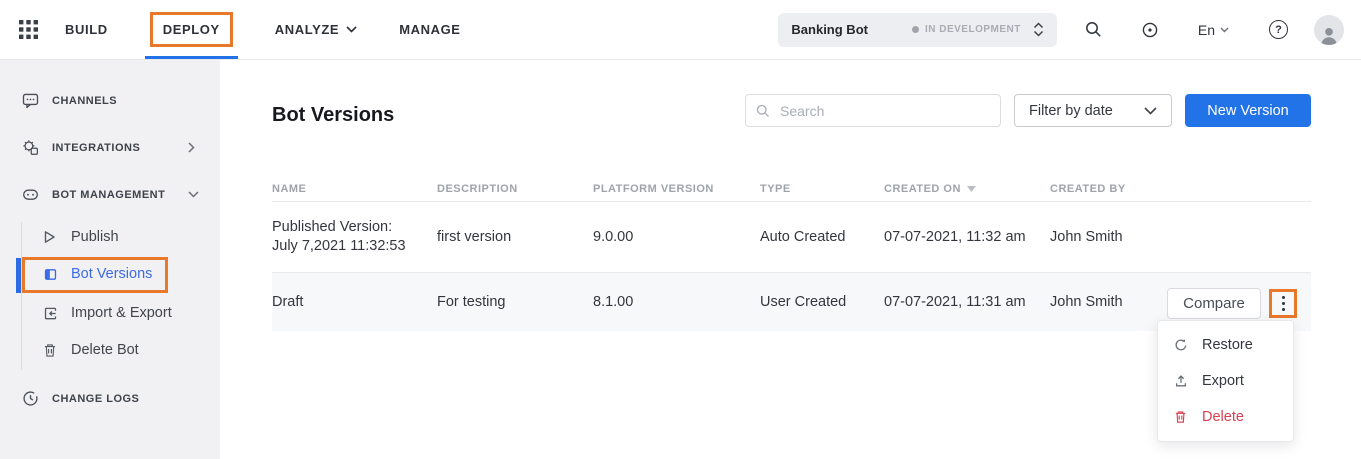 The height and width of the screenshot is (459, 1361). What do you see at coordinates (1223, 417) in the screenshot?
I see `menu-item-label: Delete` at bounding box center [1223, 417].